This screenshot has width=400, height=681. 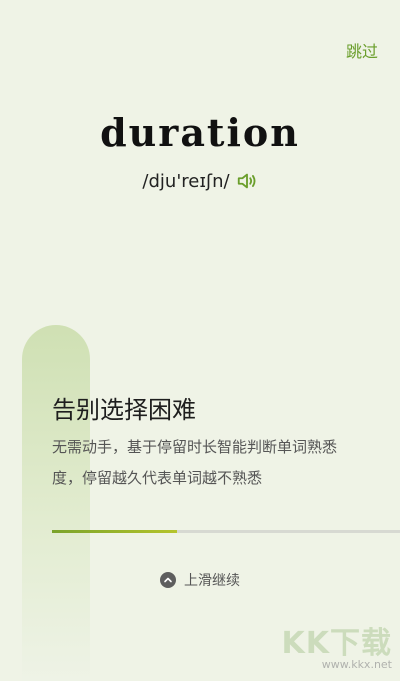 What do you see at coordinates (362, 50) in the screenshot?
I see `skip-button: 跳过` at bounding box center [362, 50].